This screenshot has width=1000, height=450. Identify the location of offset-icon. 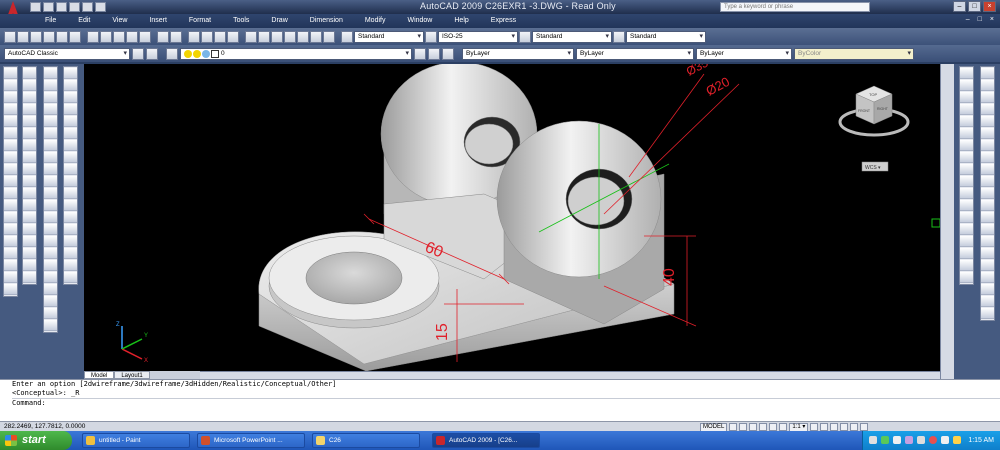
(29, 109).